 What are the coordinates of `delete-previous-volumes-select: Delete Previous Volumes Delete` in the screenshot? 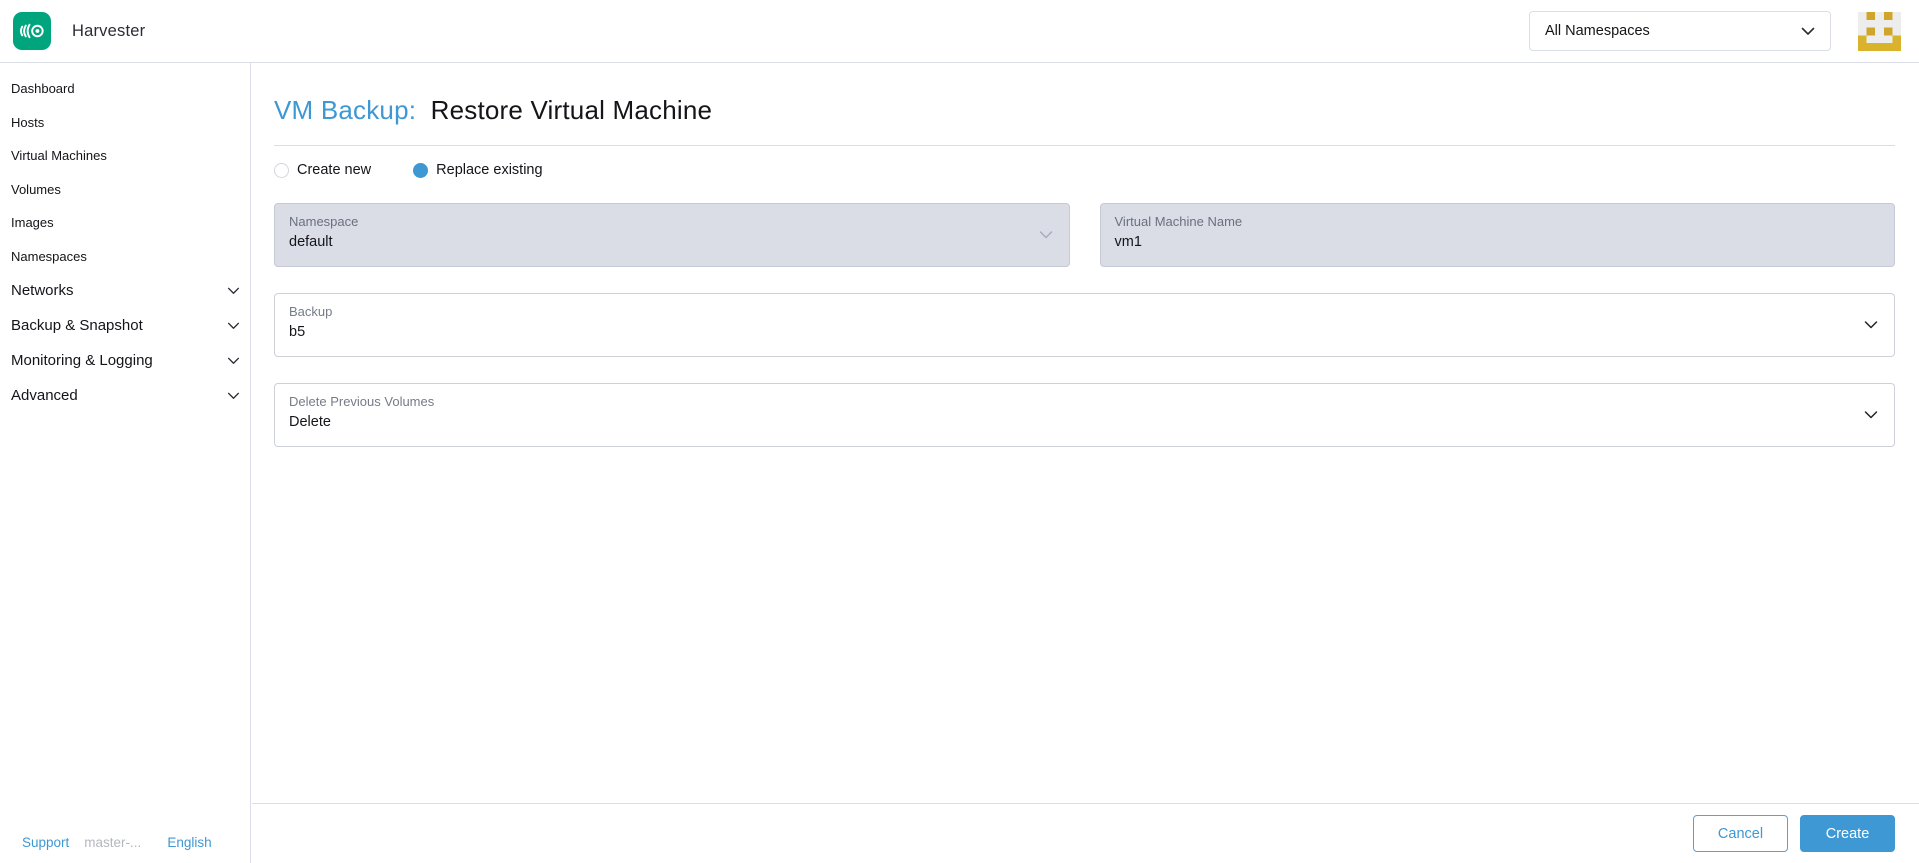 It's located at (1084, 415).